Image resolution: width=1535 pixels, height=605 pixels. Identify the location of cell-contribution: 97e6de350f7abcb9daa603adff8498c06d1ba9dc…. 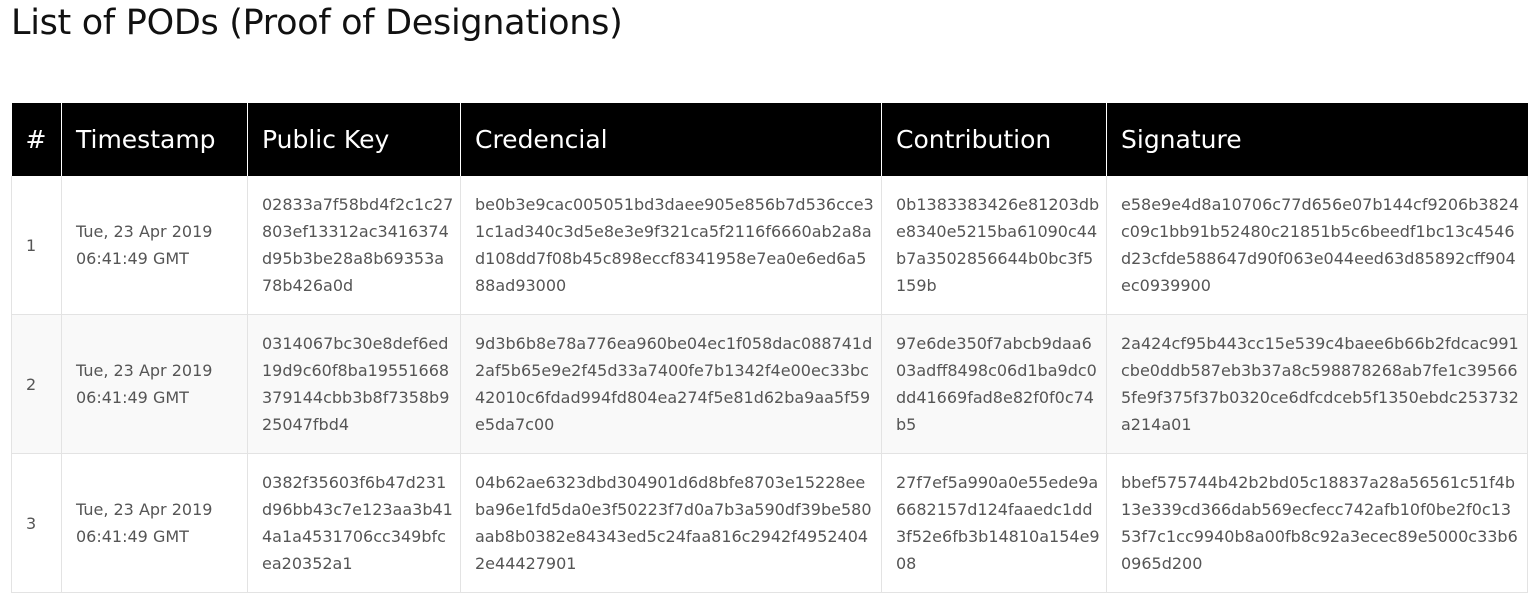
(994, 384).